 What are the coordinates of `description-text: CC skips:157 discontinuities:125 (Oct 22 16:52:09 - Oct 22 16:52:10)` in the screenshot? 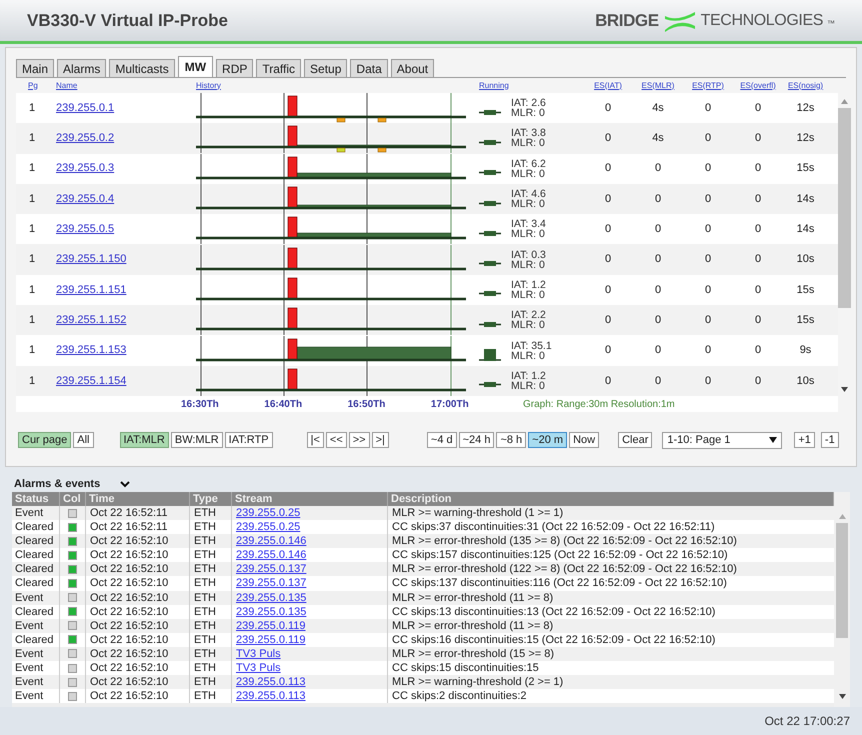 It's located at (560, 555).